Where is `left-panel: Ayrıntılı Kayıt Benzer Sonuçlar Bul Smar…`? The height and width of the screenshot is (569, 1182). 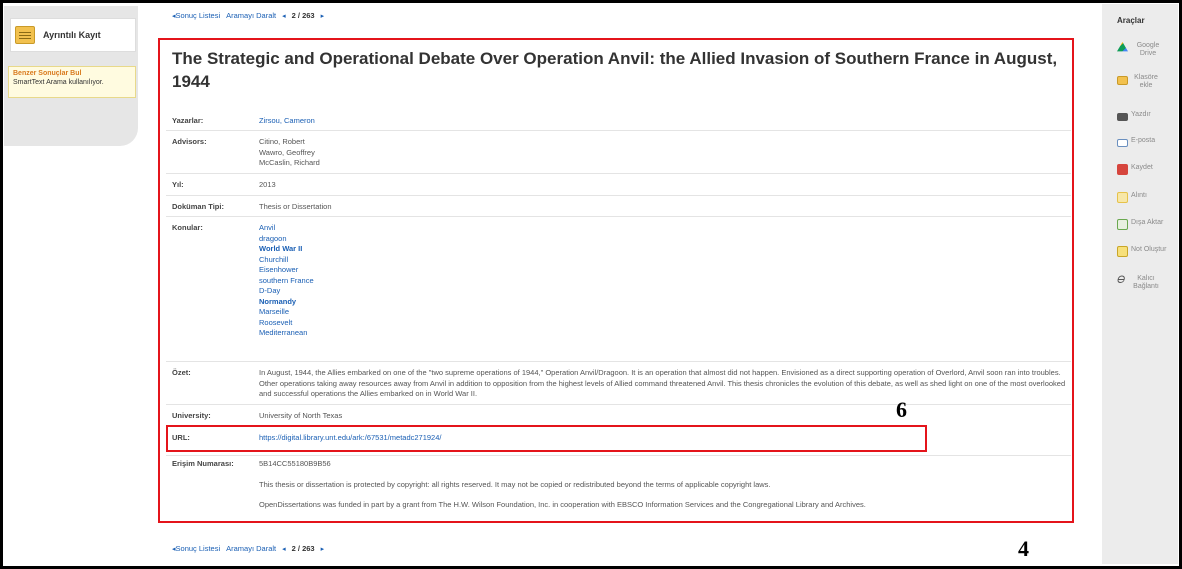
left-panel: Ayrıntılı Kayıt Benzer Sonuçlar Bul Smar… is located at coordinates (71, 76).